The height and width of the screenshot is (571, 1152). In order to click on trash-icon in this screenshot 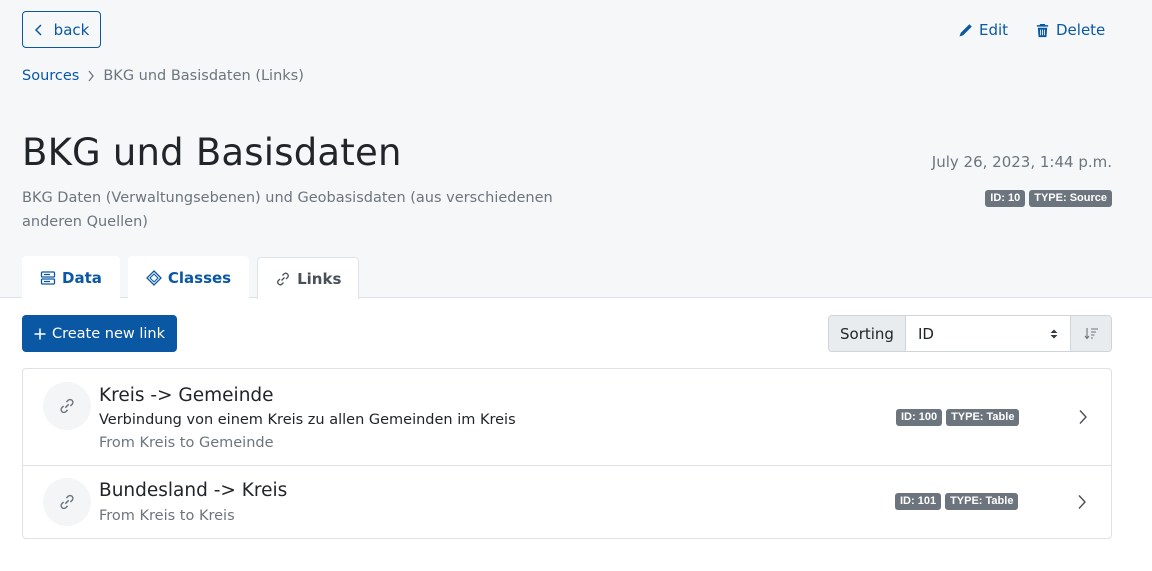, I will do `click(1042, 30)`.